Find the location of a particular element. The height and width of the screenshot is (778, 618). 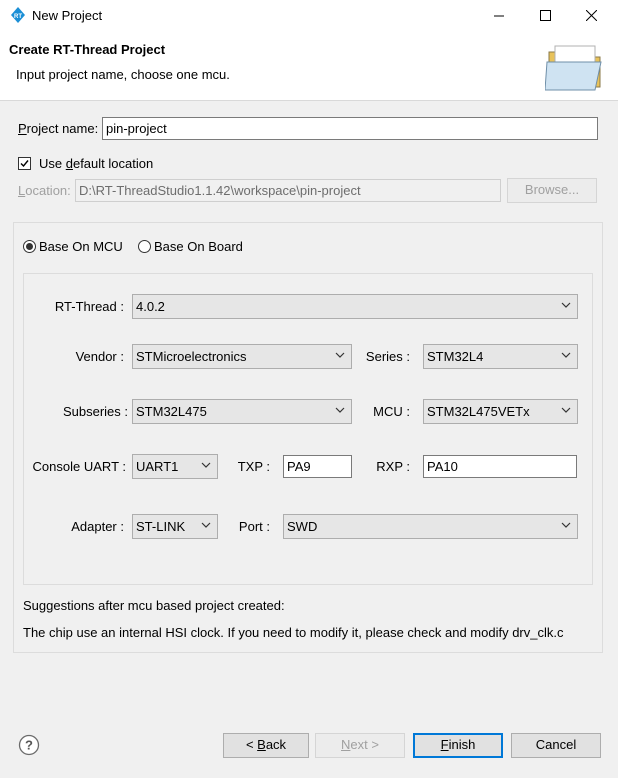

rxp-label: RXP : is located at coordinates (393, 466).